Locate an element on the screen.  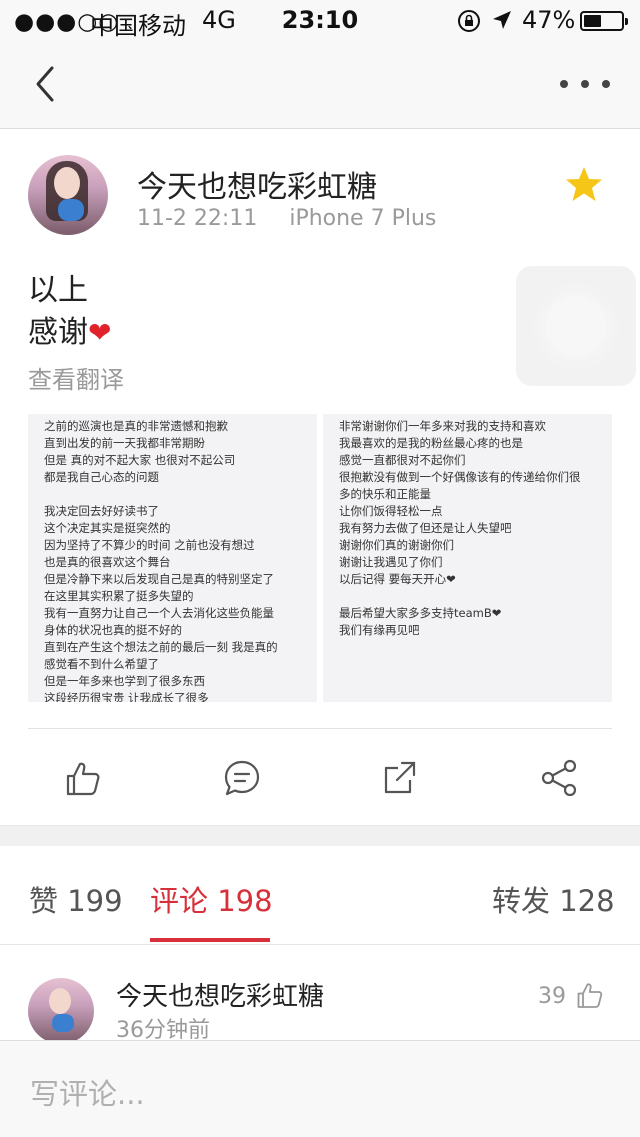
image-text-line: 我最喜欢的是我的粉丝最心疼的也是 is located at coordinates (431, 443).